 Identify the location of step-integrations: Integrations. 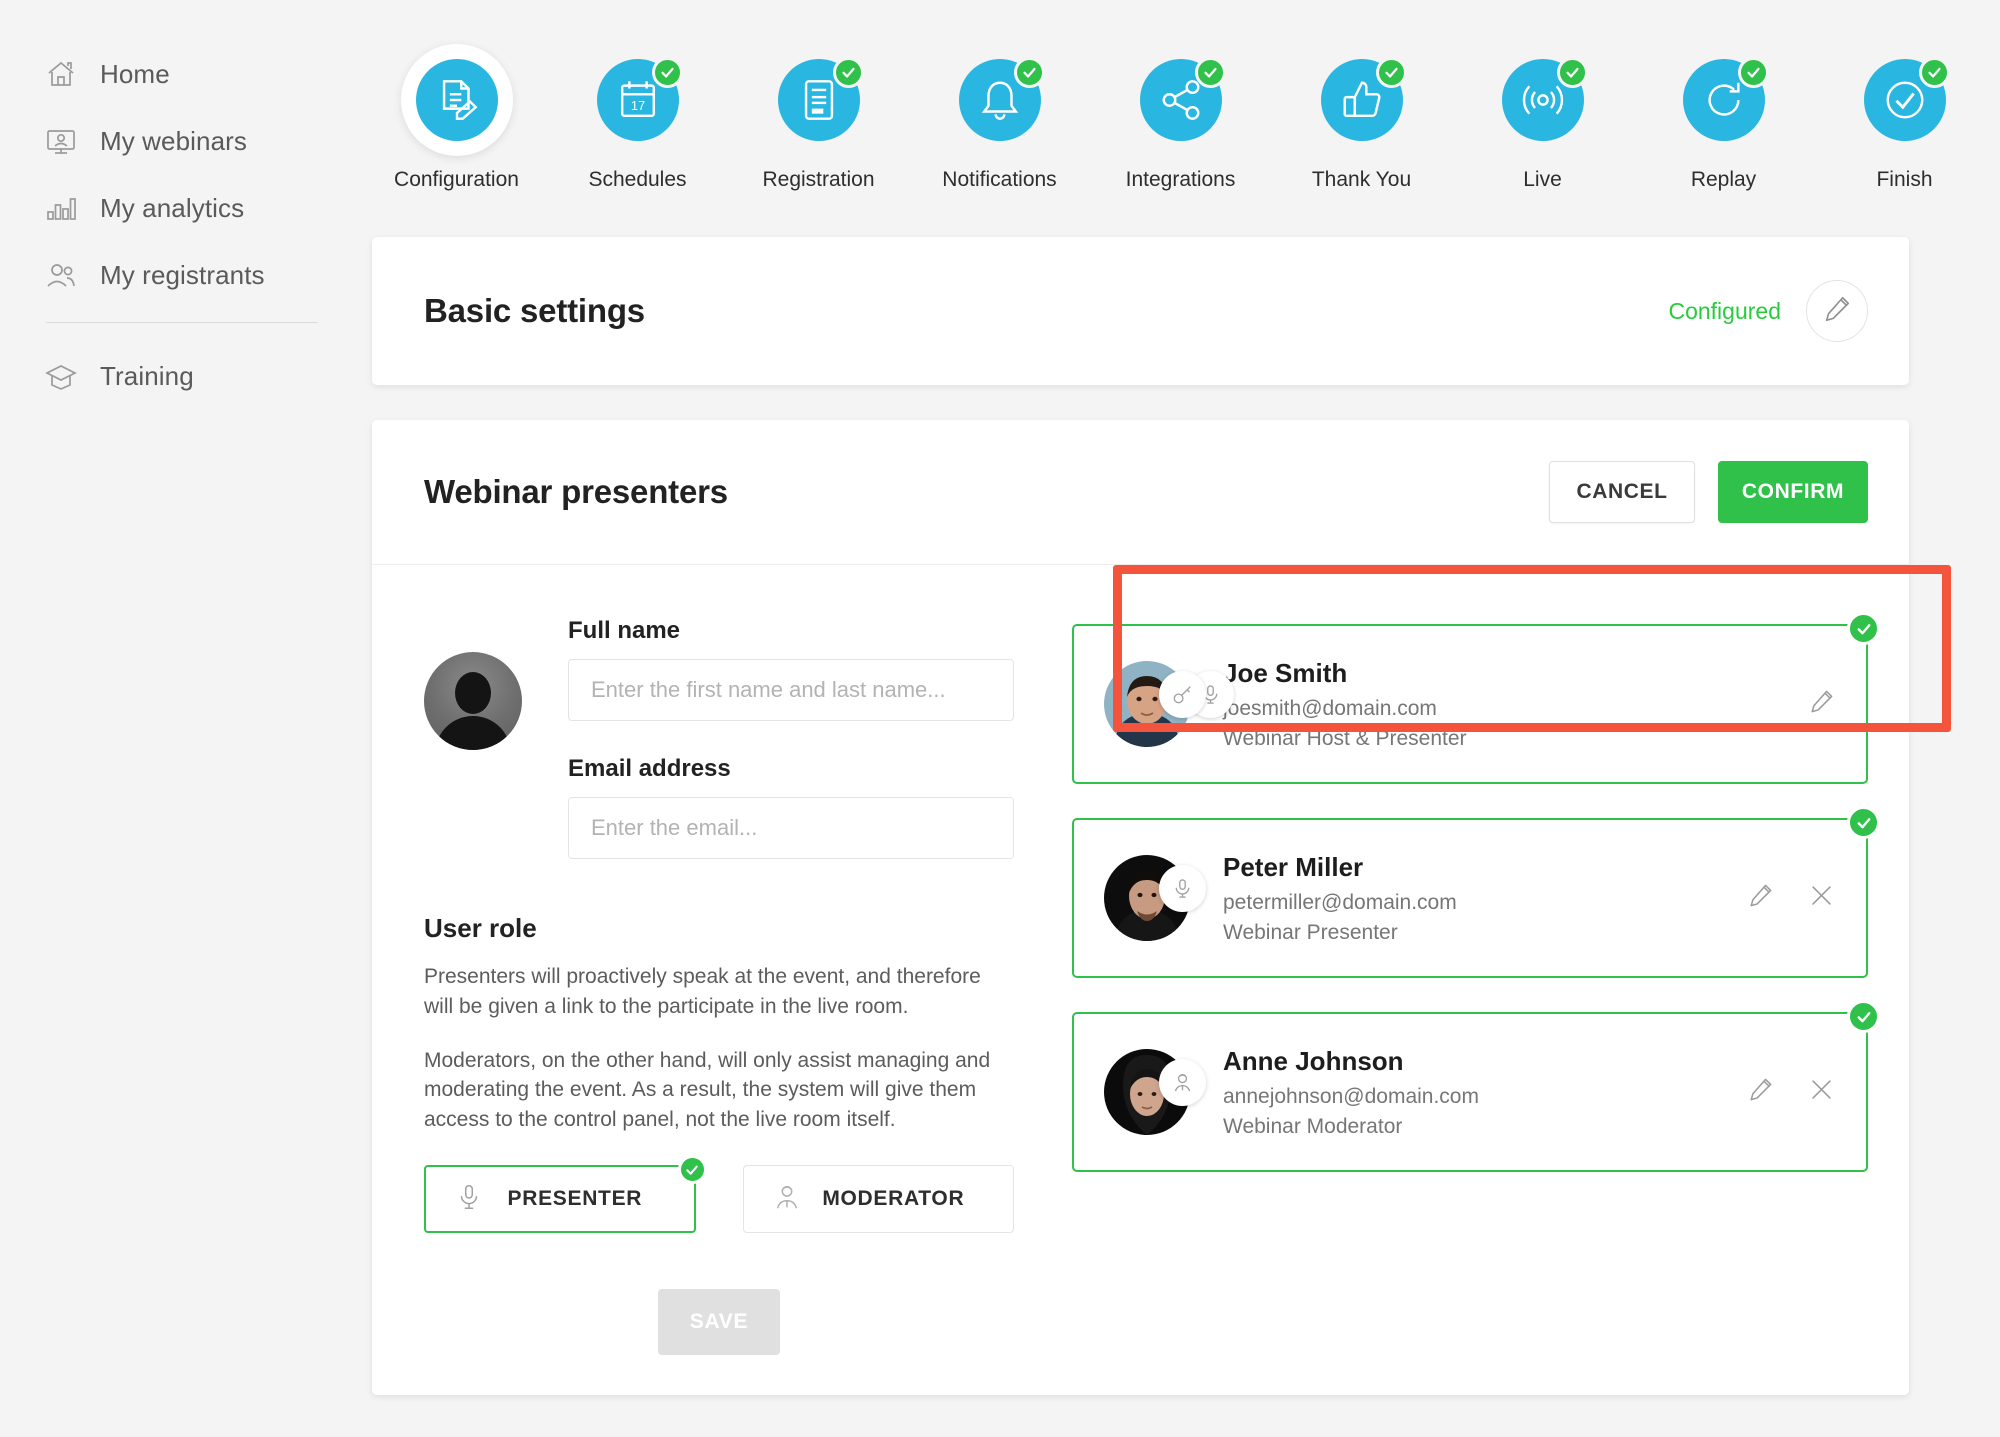
(1180, 118).